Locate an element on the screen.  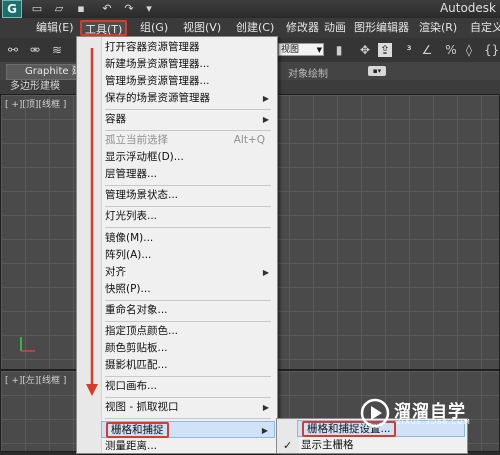
menu-item-shortcut: Alt+Q is located at coordinates (249, 140).